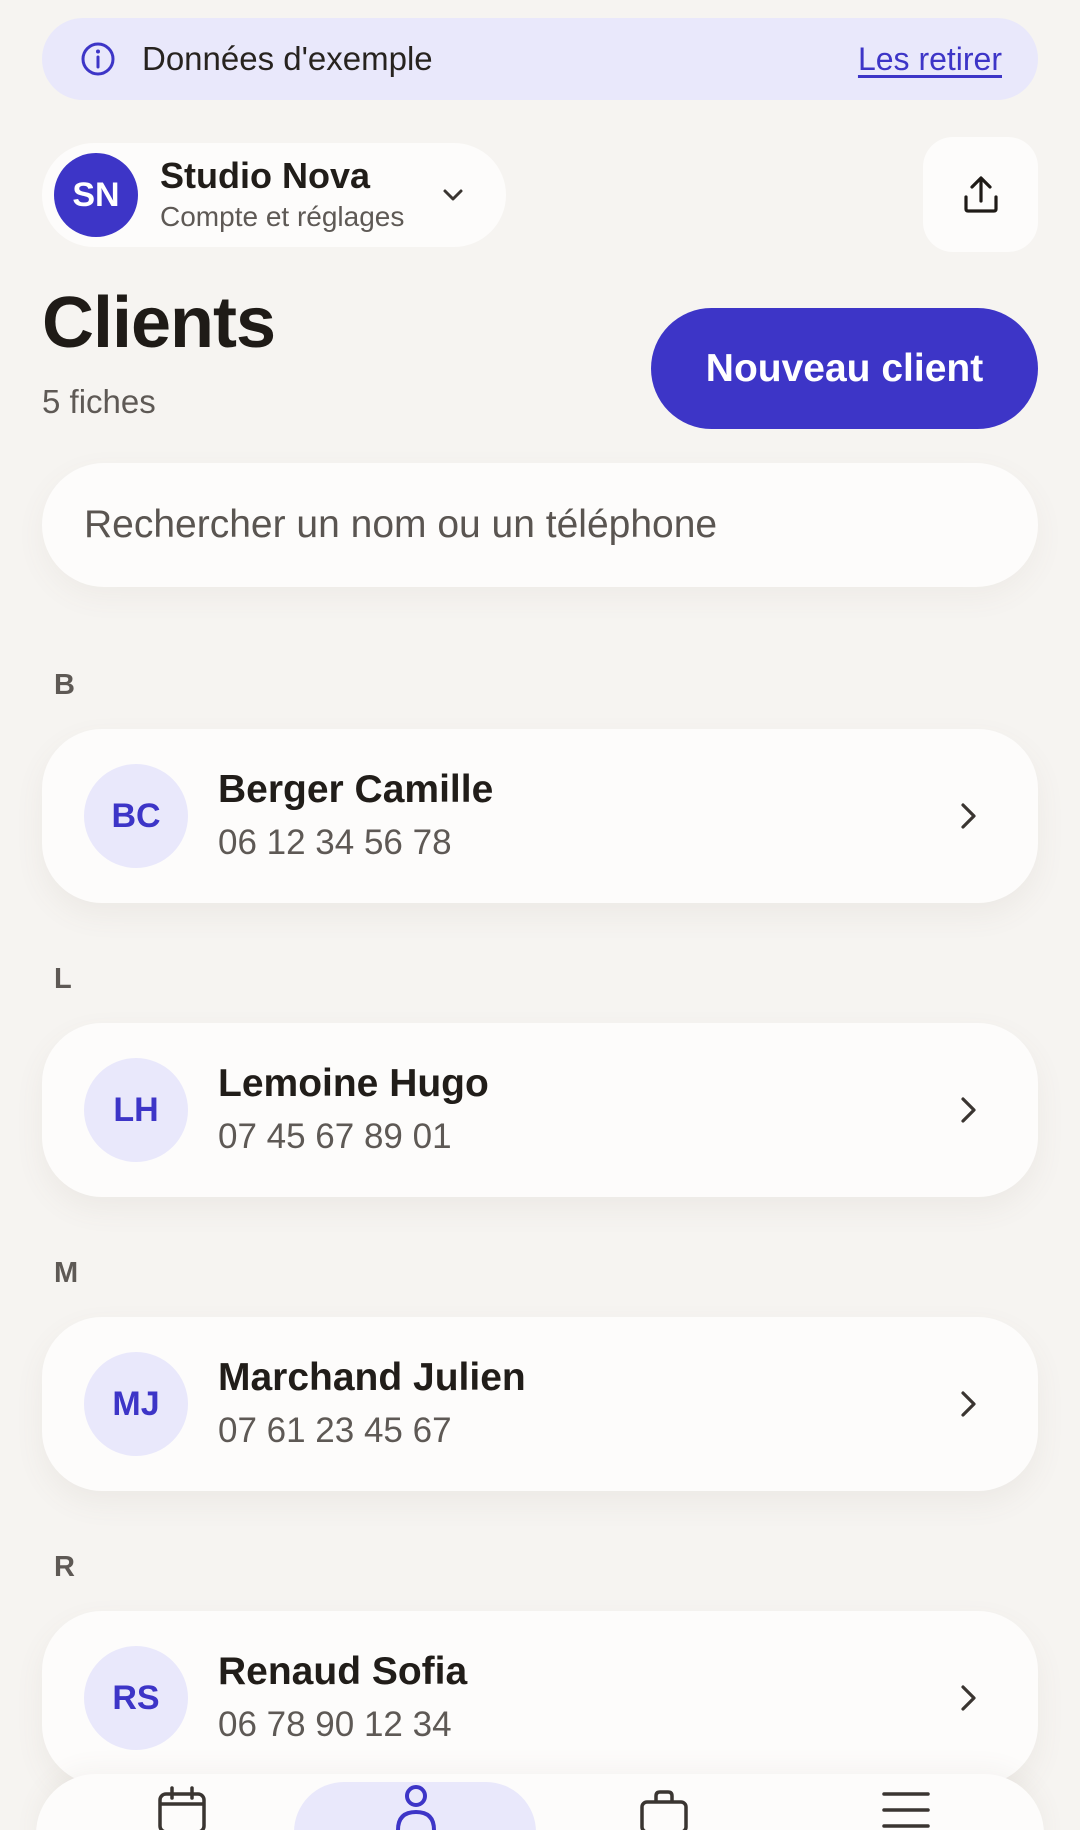 Image resolution: width=1080 pixels, height=1830 pixels. What do you see at coordinates (63, 979) in the screenshot?
I see `section-letter: L` at bounding box center [63, 979].